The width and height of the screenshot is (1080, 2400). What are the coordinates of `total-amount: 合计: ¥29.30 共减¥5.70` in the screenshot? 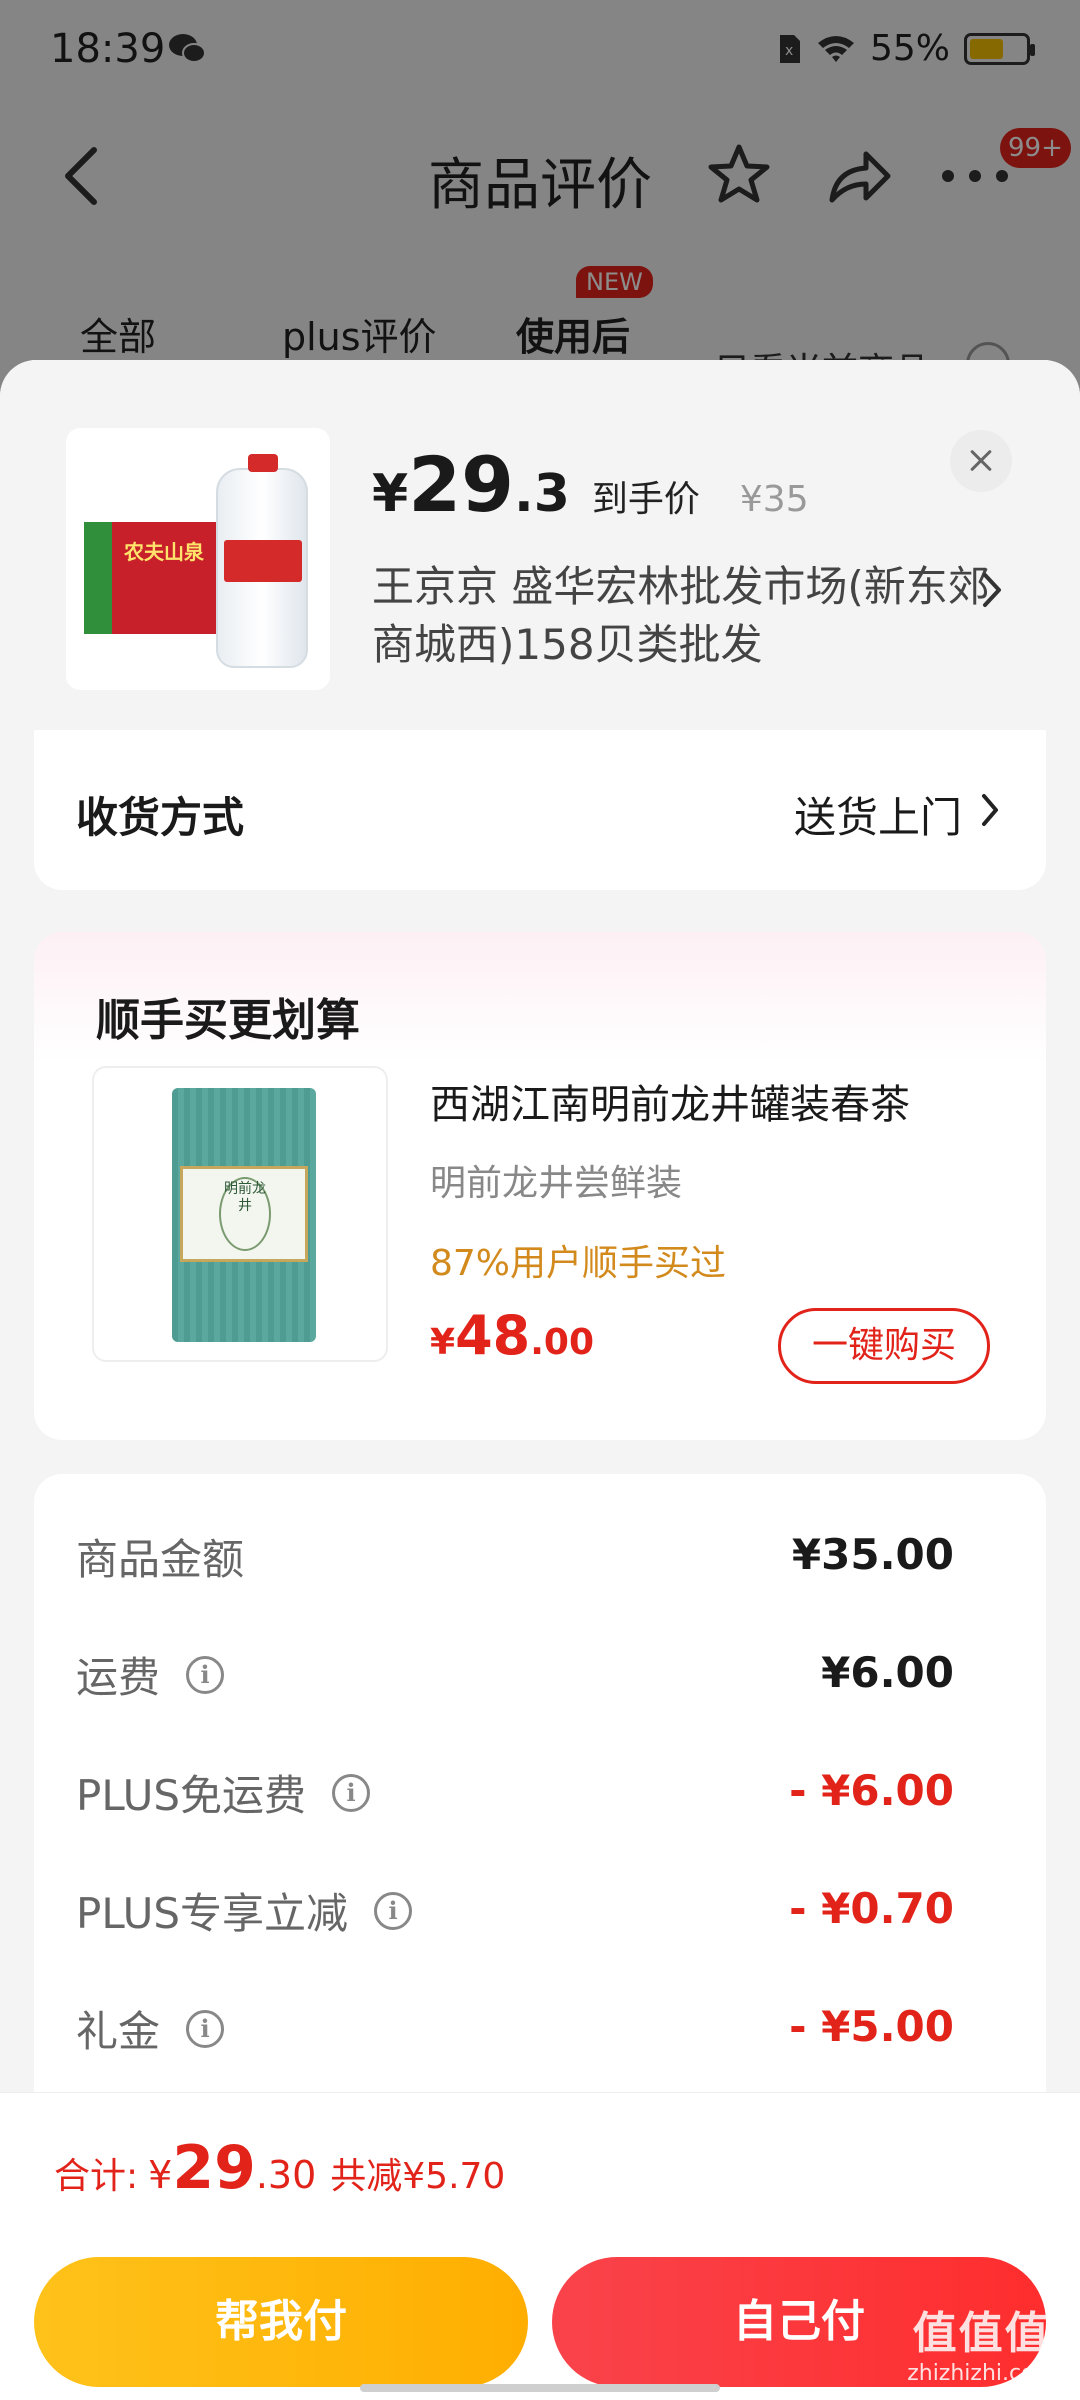 It's located at (280, 2168).